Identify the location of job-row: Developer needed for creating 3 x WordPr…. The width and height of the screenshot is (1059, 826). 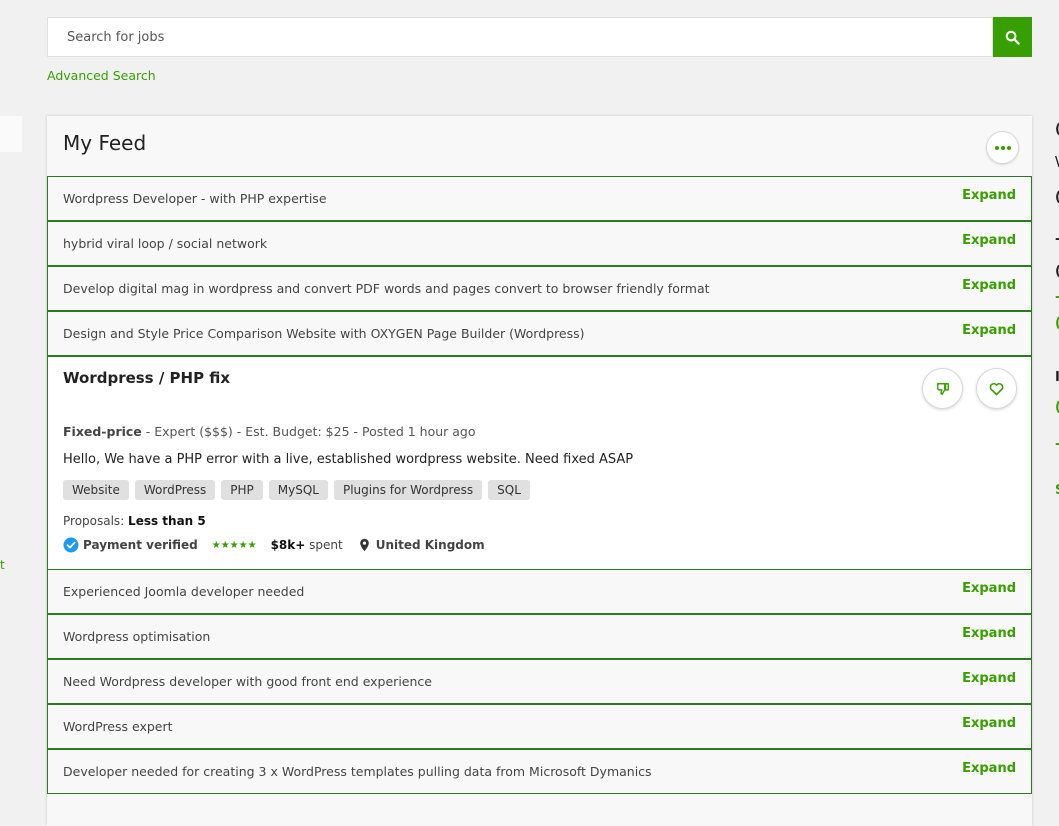
(539, 771).